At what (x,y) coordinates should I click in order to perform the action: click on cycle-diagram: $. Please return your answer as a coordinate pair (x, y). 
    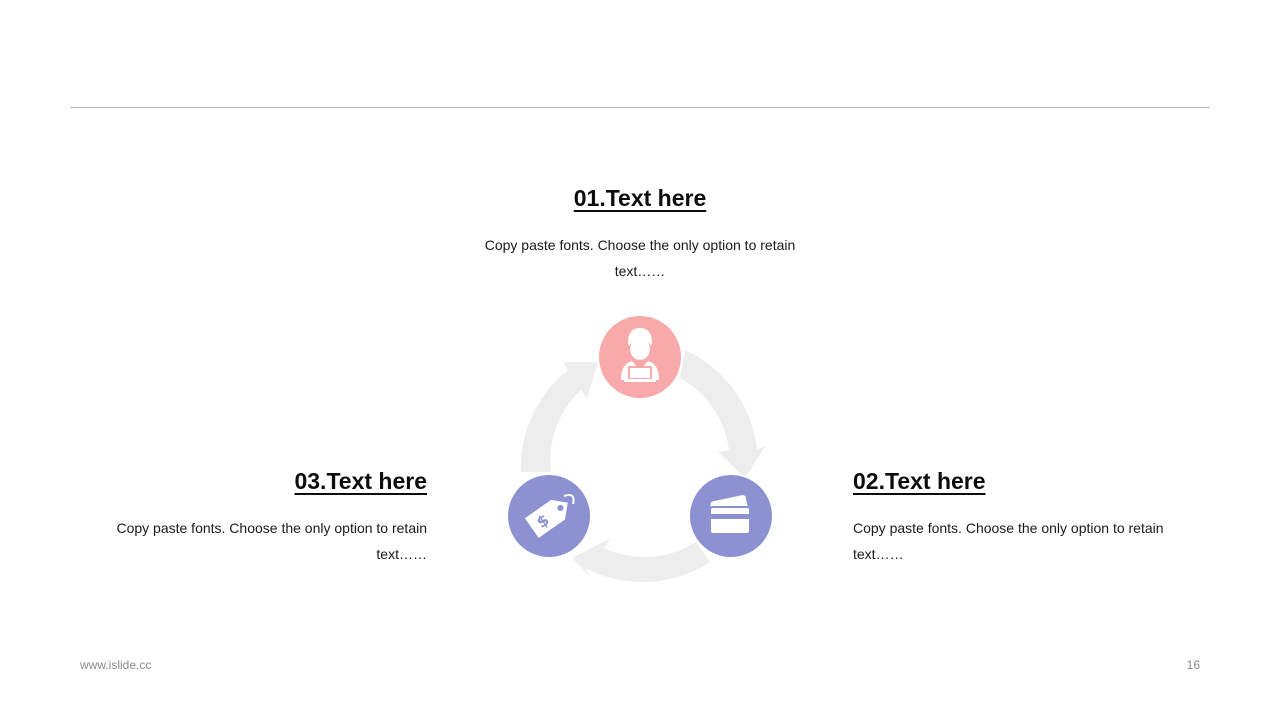
    Looking at the image, I should click on (640, 448).